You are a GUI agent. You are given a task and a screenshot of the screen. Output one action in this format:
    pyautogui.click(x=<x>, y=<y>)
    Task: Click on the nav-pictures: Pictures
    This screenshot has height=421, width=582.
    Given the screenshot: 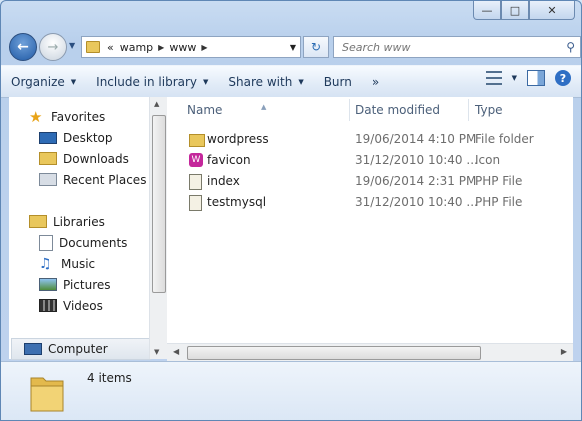 What is the action you would take?
    pyautogui.click(x=75, y=284)
    